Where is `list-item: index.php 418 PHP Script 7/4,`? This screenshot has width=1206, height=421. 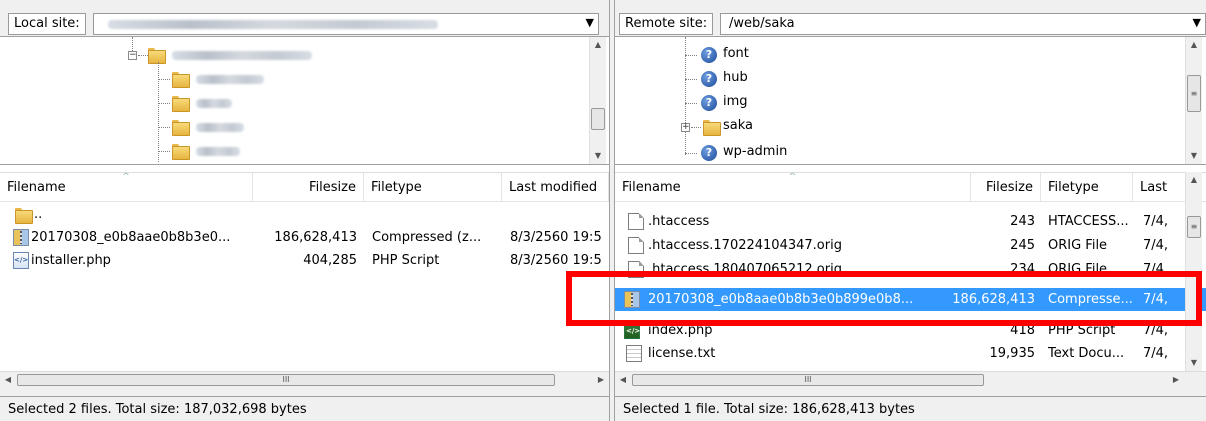 list-item: index.php 418 PHP Script 7/4, is located at coordinates (910, 330).